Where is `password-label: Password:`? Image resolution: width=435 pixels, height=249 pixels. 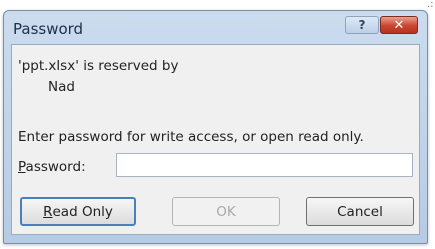
password-label: Password: is located at coordinates (52, 167).